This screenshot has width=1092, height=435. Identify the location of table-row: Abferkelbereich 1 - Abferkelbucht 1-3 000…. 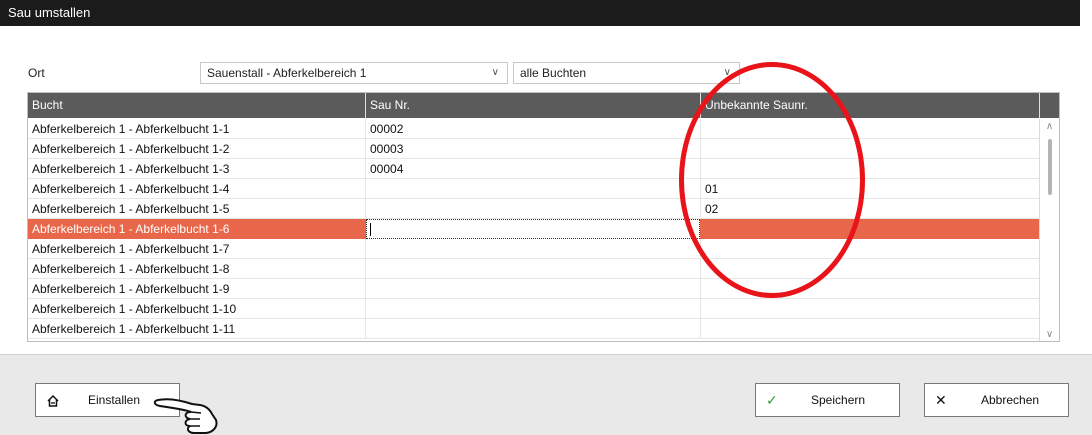
(534, 169).